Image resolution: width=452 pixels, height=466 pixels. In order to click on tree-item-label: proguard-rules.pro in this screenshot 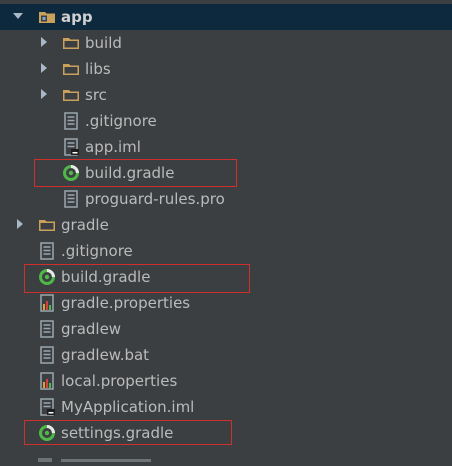, I will do `click(155, 199)`.